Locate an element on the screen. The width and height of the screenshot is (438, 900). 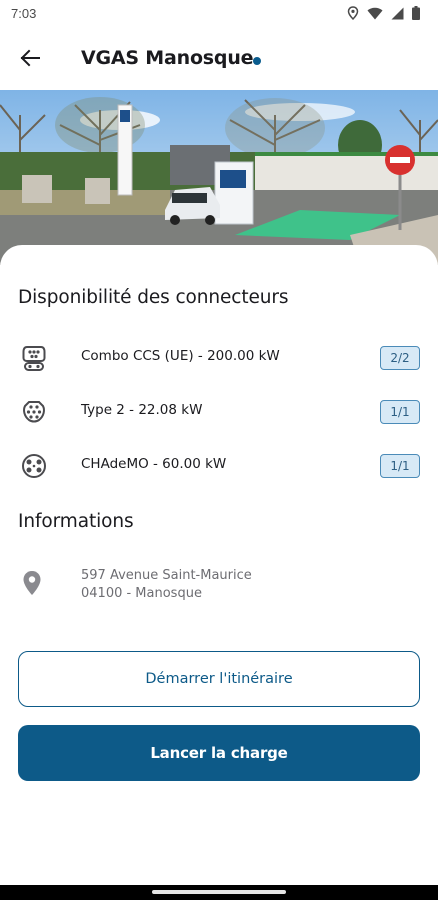
connectors-section-title: Disponibilité des connecteurs is located at coordinates (153, 297).